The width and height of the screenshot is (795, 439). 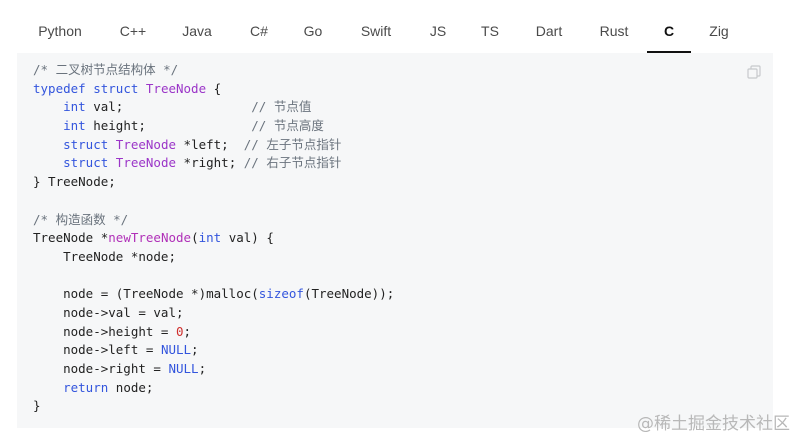 What do you see at coordinates (213, 350) in the screenshot?
I see `code-line: node->left = NULL;` at bounding box center [213, 350].